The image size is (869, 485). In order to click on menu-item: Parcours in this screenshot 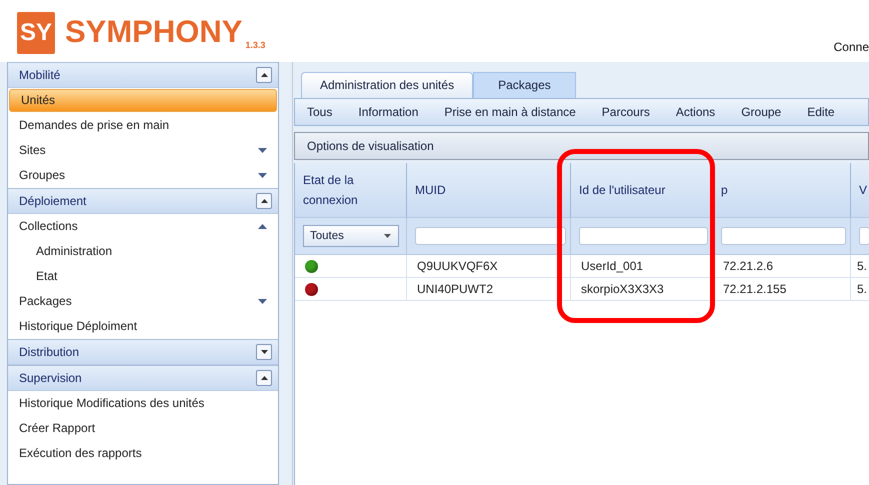, I will do `click(625, 112)`.